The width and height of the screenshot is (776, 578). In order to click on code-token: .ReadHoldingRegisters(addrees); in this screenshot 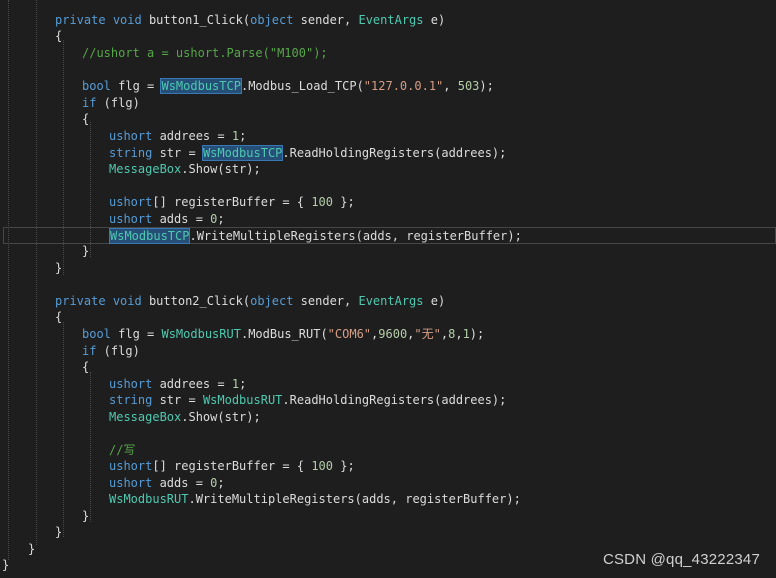, I will do `click(394, 153)`.